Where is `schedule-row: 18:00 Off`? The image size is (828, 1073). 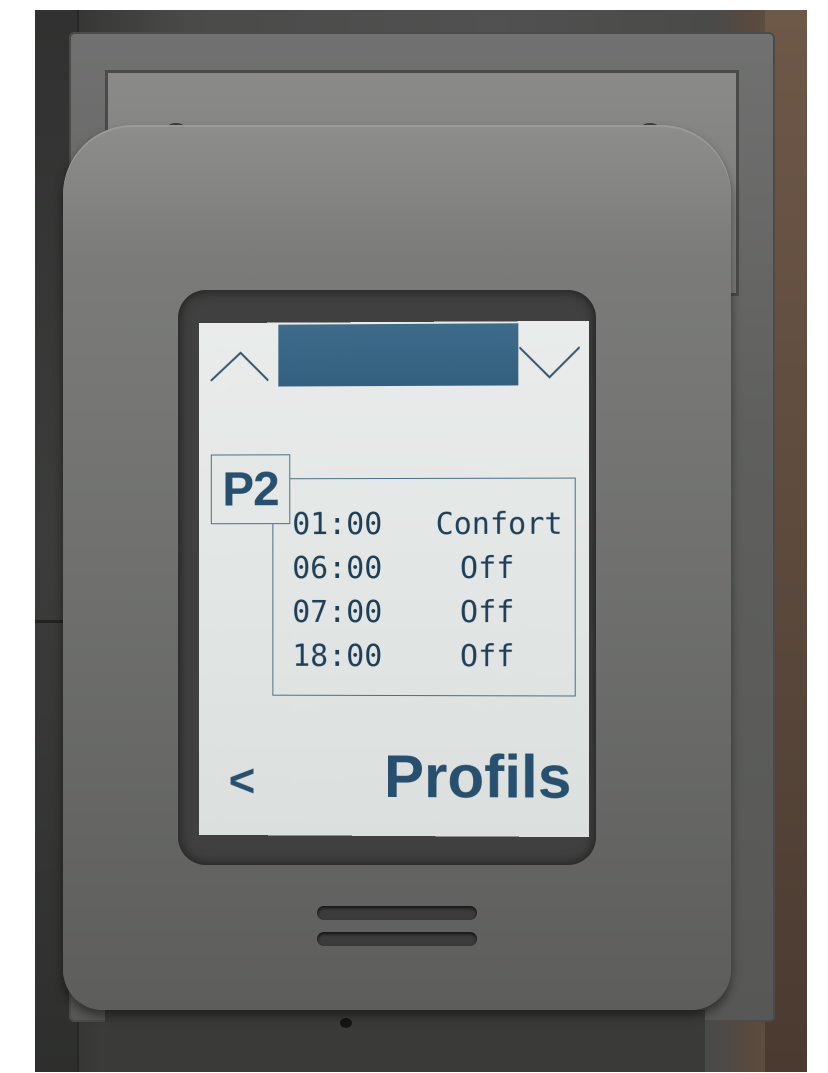
schedule-row: 18:00 Off is located at coordinates (437, 656).